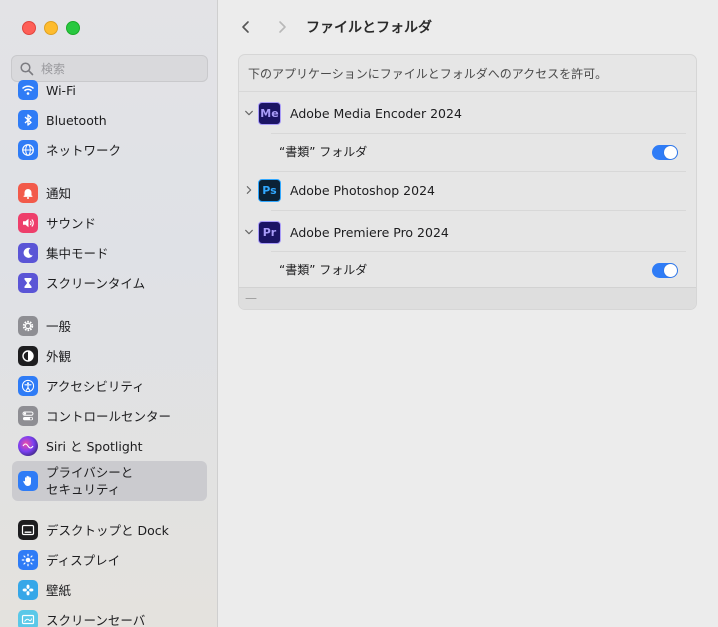  I want to click on app-row-photoshop: Ps Adobe Photoshop 2024, so click(467, 190).